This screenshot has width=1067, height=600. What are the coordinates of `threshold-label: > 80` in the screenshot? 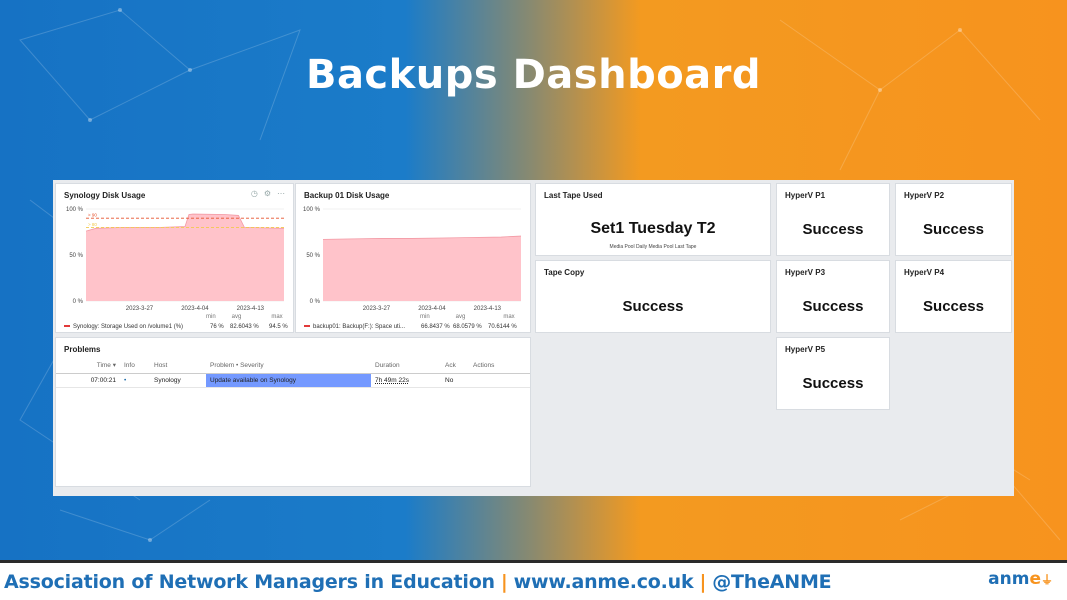 It's located at (92, 224).